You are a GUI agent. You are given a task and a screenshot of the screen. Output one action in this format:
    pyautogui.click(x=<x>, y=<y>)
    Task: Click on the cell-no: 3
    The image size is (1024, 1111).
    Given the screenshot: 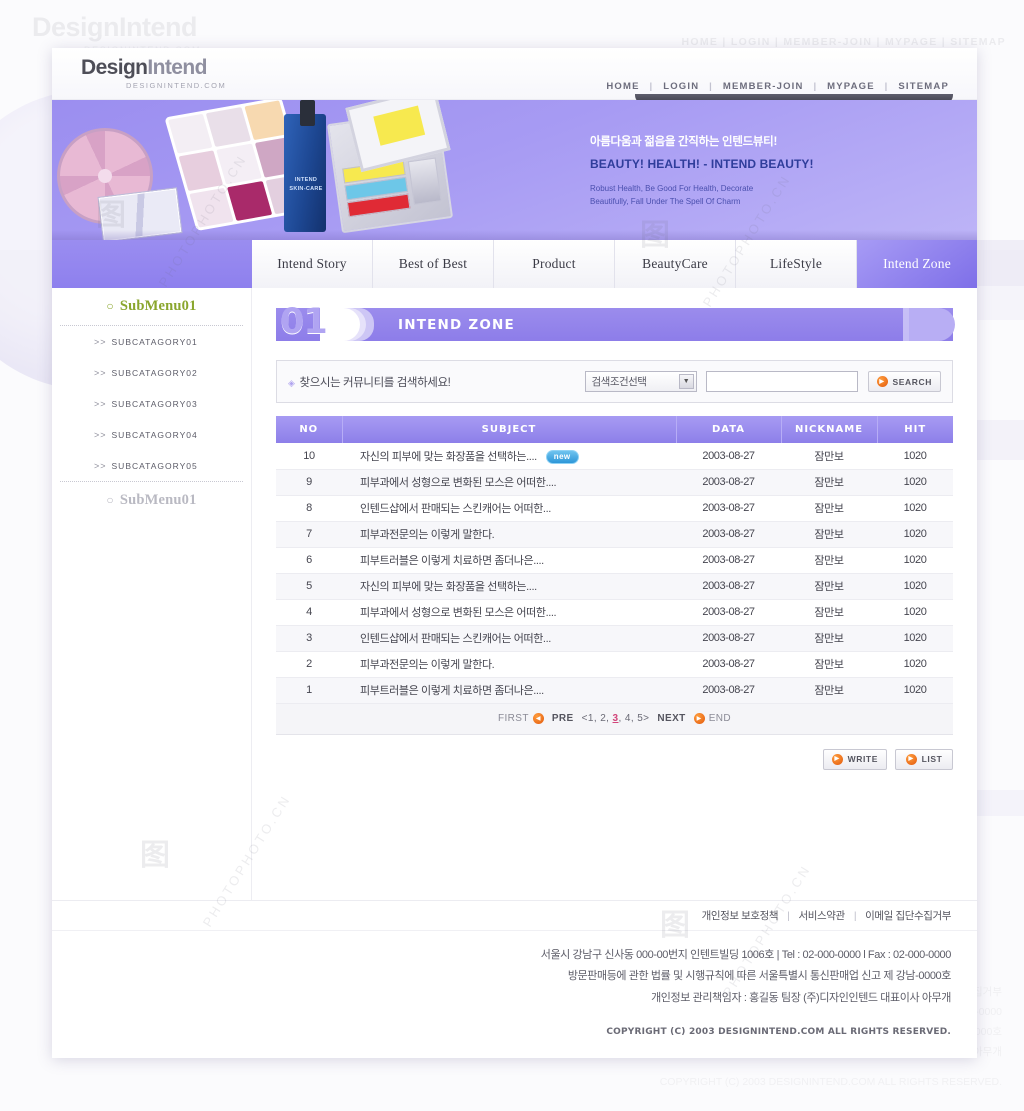 What is the action you would take?
    pyautogui.click(x=309, y=638)
    